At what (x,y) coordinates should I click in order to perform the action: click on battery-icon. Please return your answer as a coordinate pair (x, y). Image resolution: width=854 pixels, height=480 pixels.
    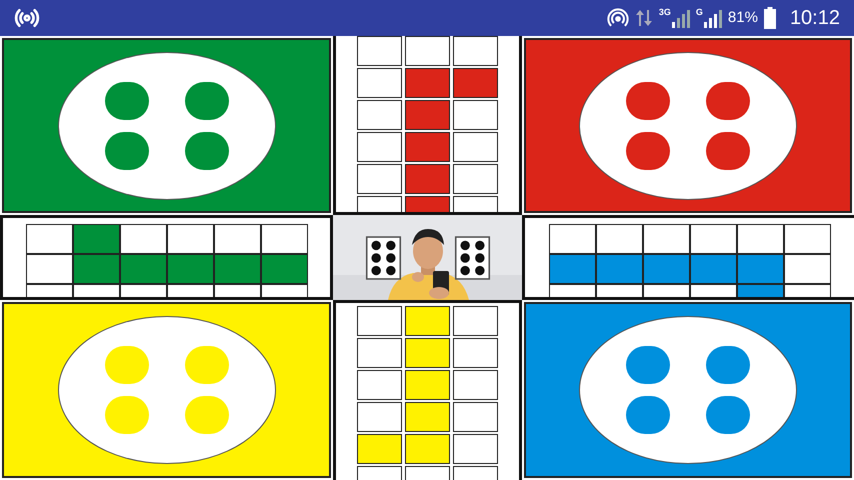
    Looking at the image, I should click on (770, 18).